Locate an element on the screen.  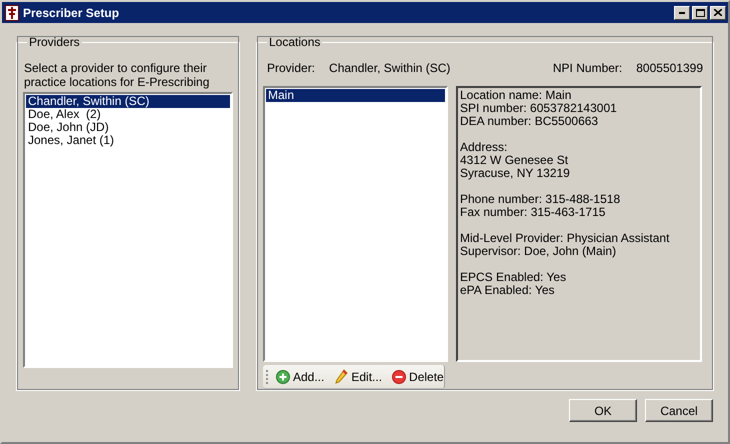
detail-line: Phone number: 315-488-1518 is located at coordinates (541, 199).